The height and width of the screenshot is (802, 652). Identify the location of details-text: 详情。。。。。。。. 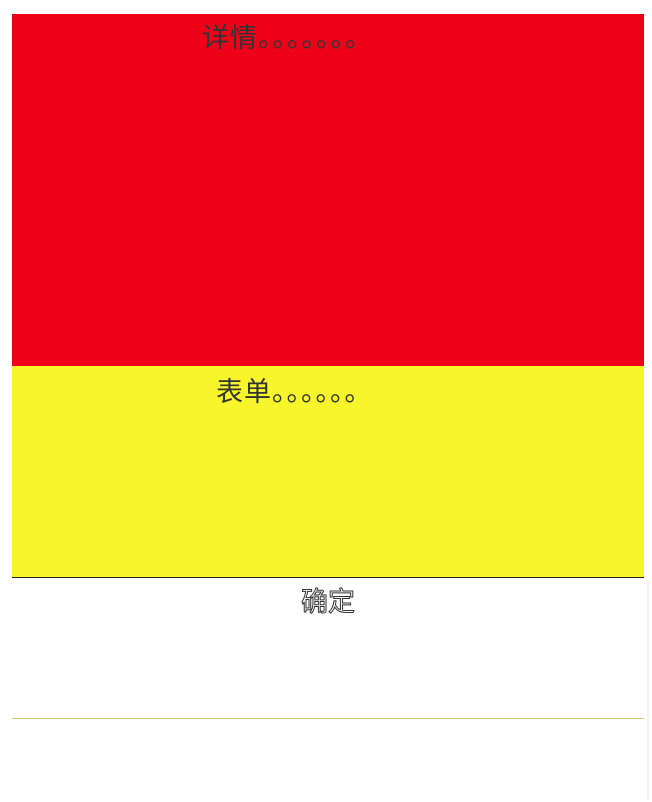
(287, 38).